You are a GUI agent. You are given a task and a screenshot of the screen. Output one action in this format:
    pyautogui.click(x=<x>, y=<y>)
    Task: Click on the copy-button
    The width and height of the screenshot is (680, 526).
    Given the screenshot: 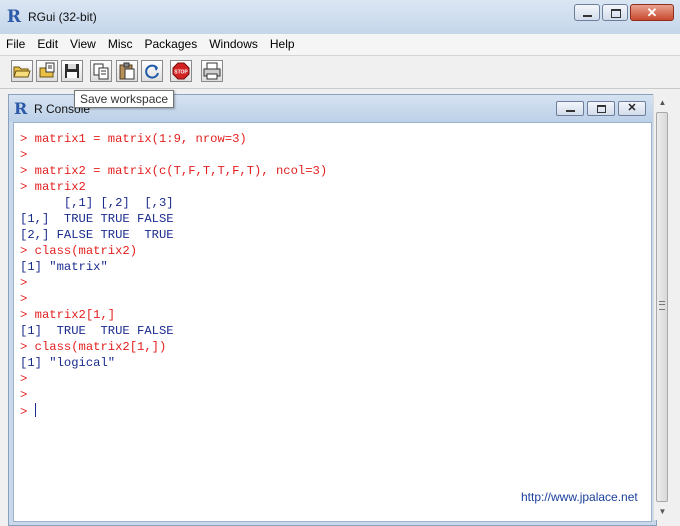 What is the action you would take?
    pyautogui.click(x=101, y=71)
    